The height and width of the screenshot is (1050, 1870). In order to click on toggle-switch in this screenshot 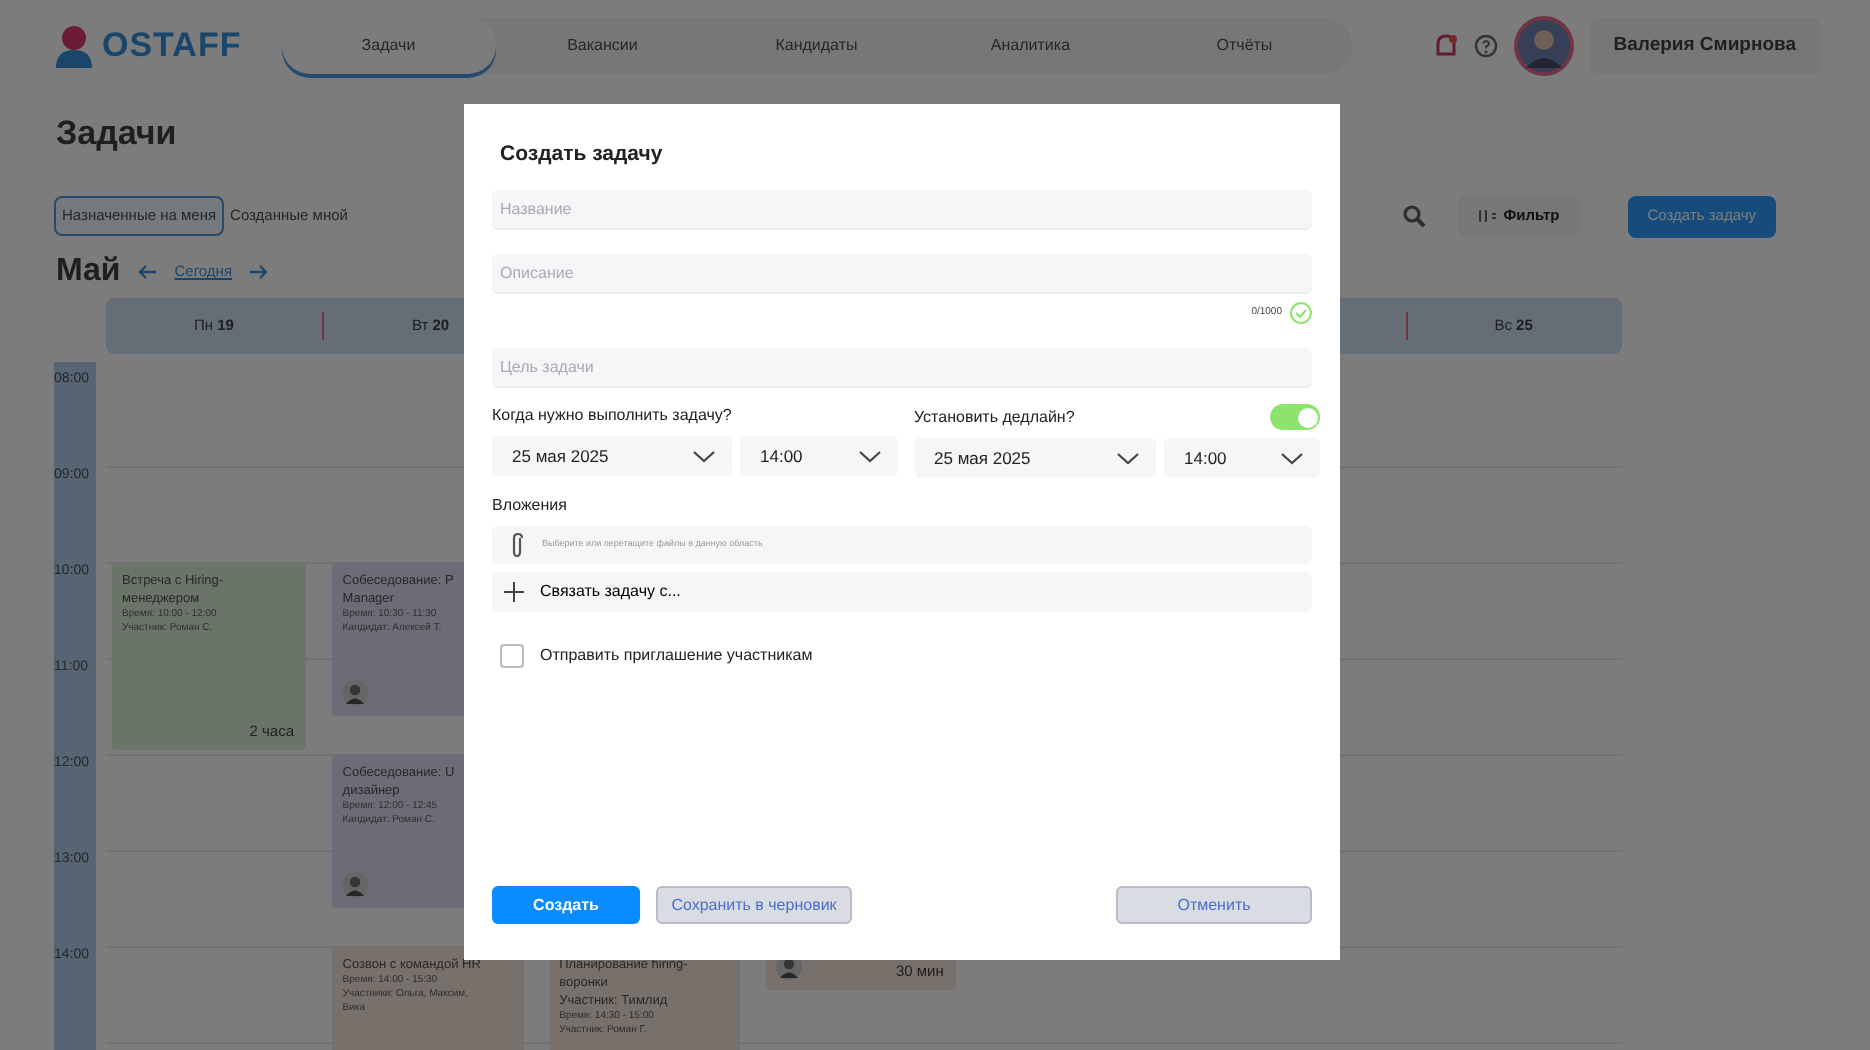, I will do `click(1295, 417)`.